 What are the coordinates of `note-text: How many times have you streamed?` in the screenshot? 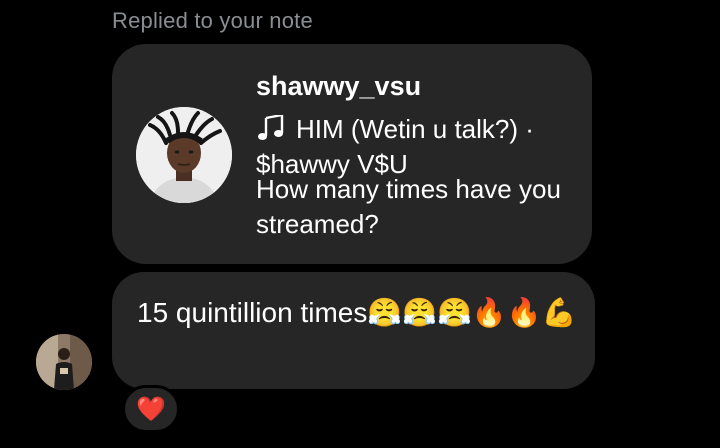 It's located at (408, 206).